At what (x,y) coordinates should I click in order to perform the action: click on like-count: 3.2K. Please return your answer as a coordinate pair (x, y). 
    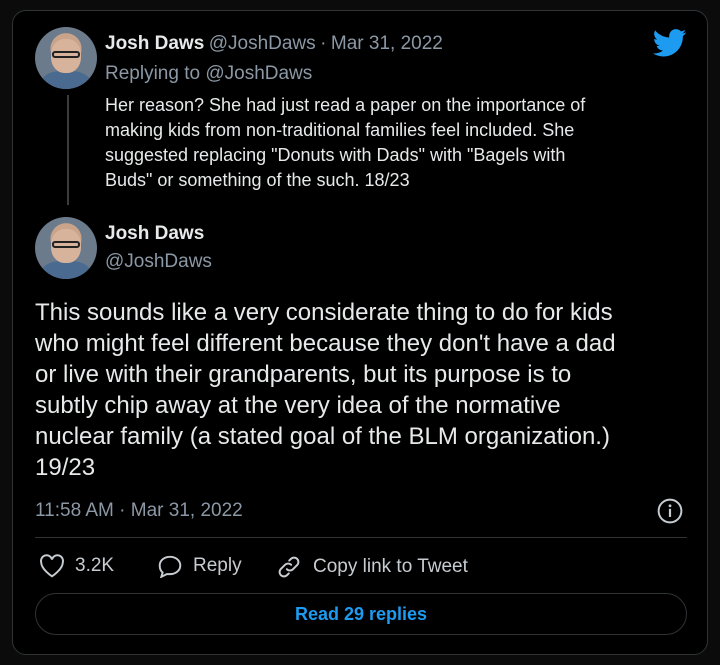
    Looking at the image, I should click on (95, 565).